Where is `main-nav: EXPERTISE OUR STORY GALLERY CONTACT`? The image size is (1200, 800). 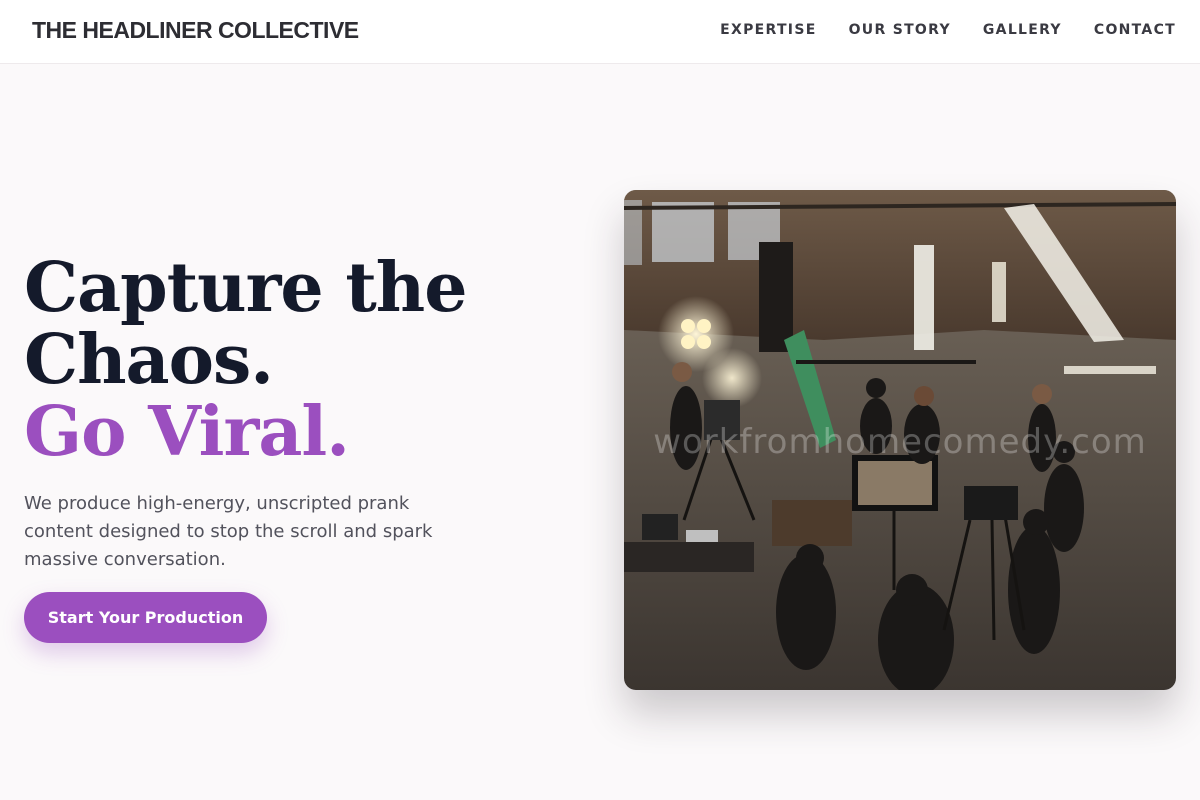
main-nav: EXPERTISE OUR STORY GALLERY CONTACT is located at coordinates (948, 30).